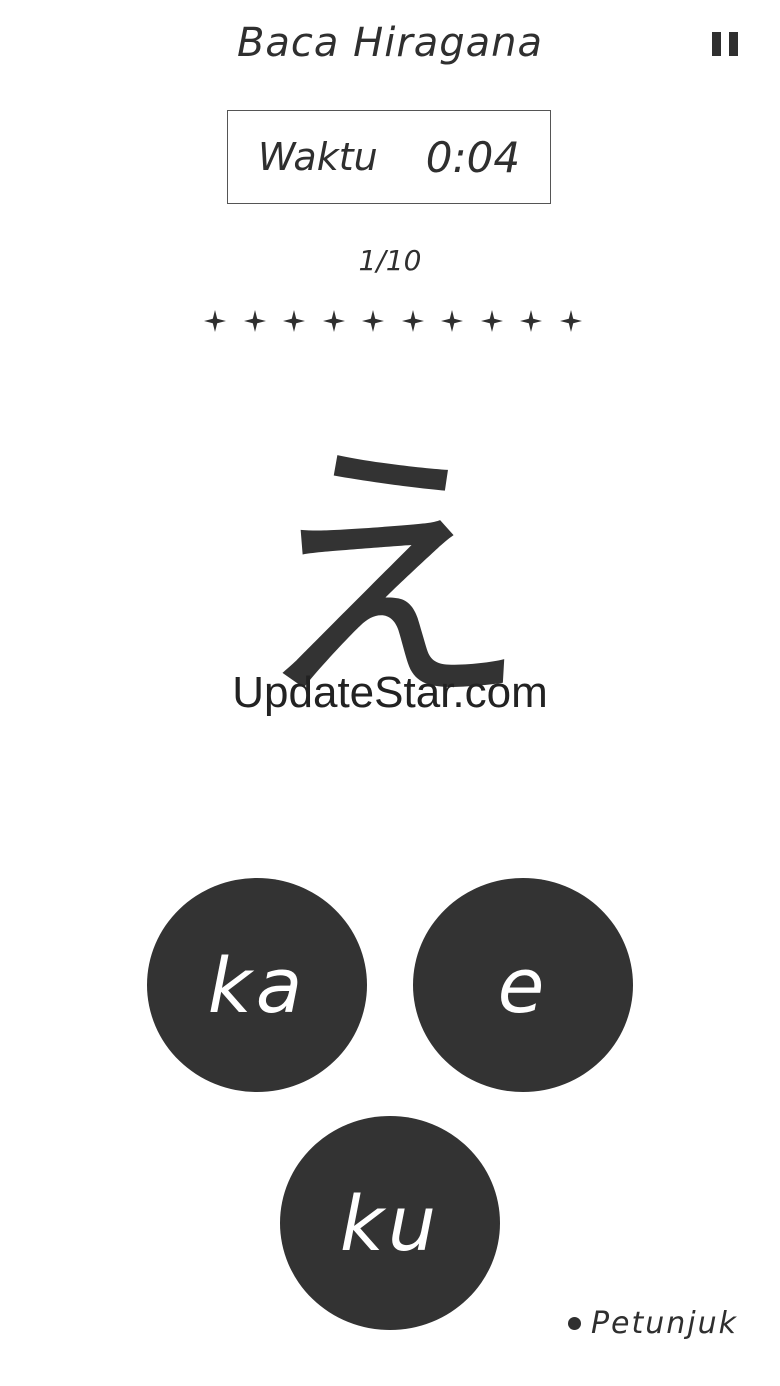 The width and height of the screenshot is (780, 1386). I want to click on watermark-text: UpdateStar.com, so click(390, 692).